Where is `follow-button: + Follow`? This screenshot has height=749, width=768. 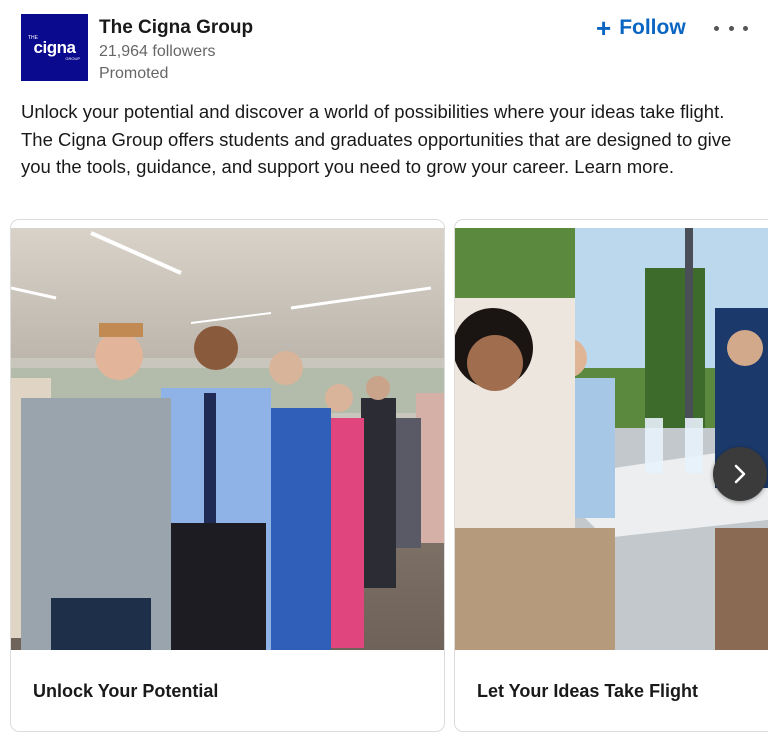
follow-button: + Follow is located at coordinates (641, 28).